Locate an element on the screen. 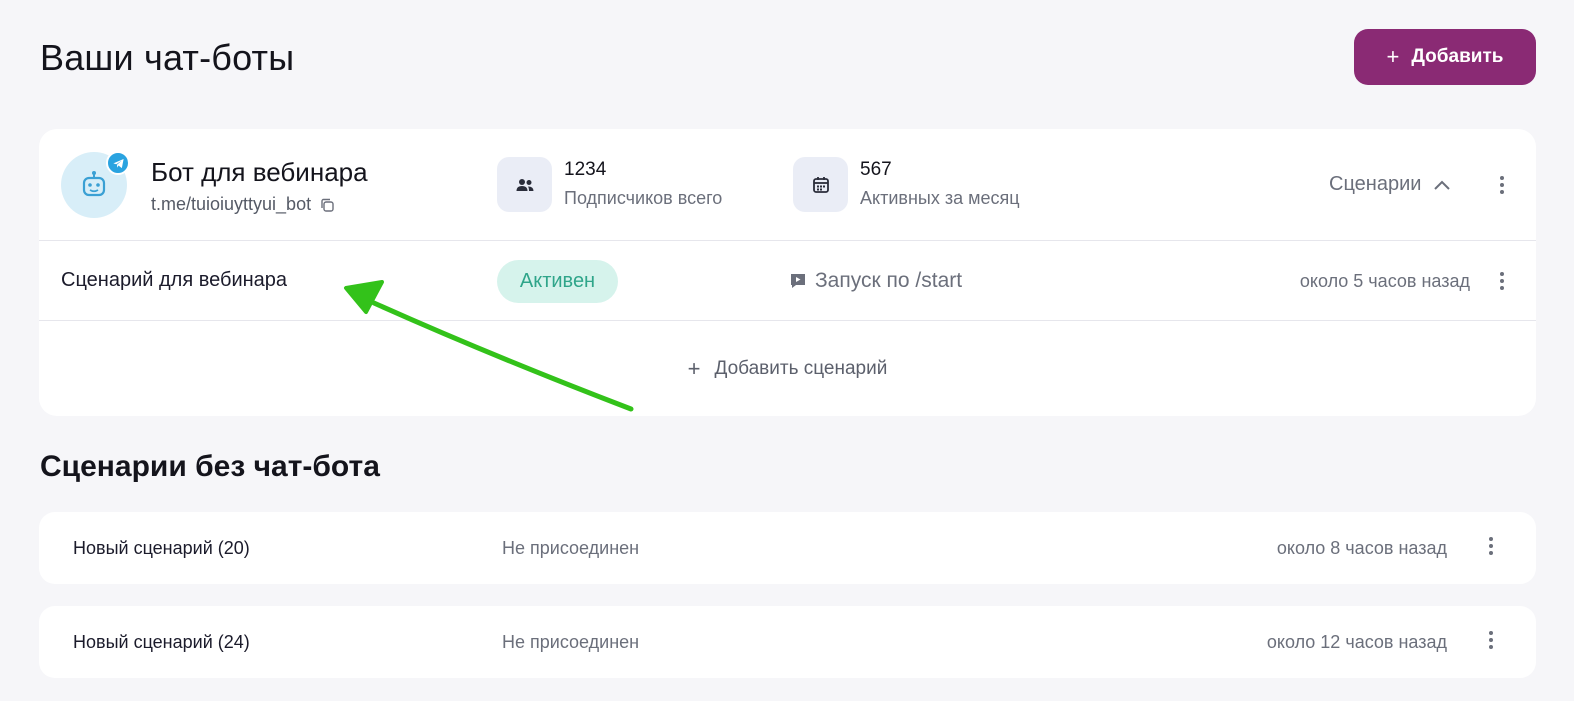  add-bot-button: + Добавить is located at coordinates (1445, 57).